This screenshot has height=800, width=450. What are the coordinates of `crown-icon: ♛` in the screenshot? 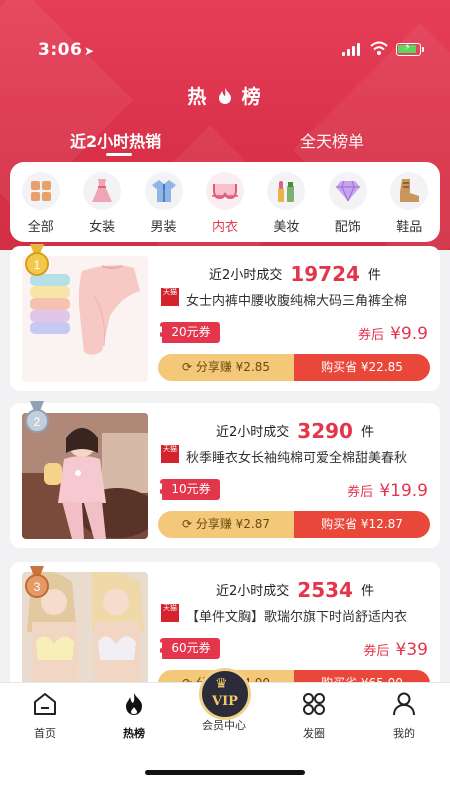 It's located at (221, 684).